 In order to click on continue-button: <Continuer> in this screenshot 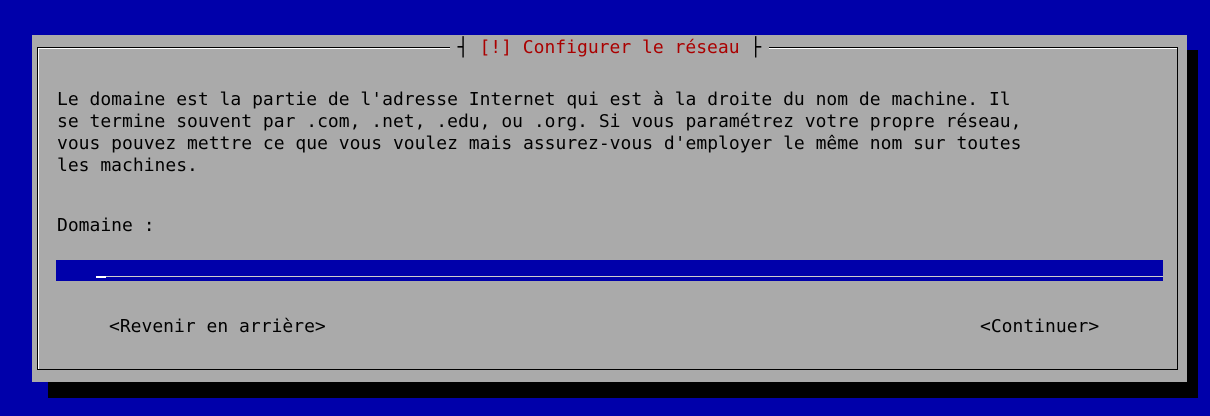, I will do `click(1039, 327)`.